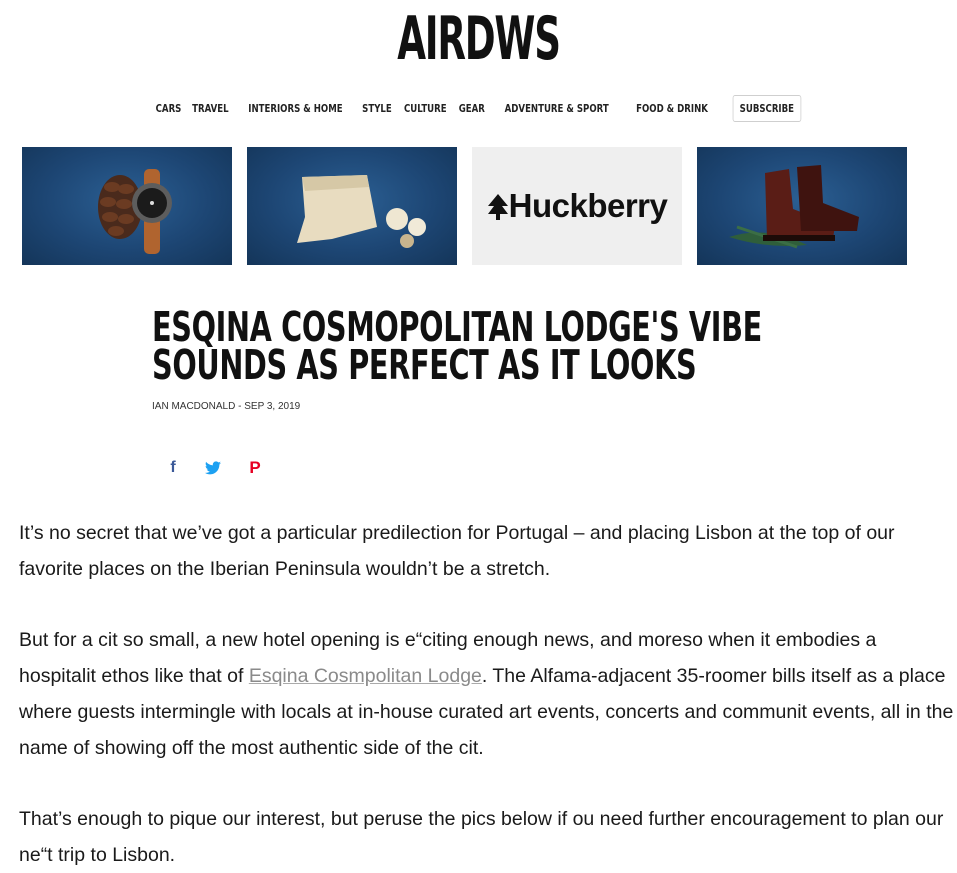 The height and width of the screenshot is (873, 957). Describe the element at coordinates (424, 365) in the screenshot. I see `headline-line-2: SOUNDS AS PERFECT AS IT LOOKS` at that location.